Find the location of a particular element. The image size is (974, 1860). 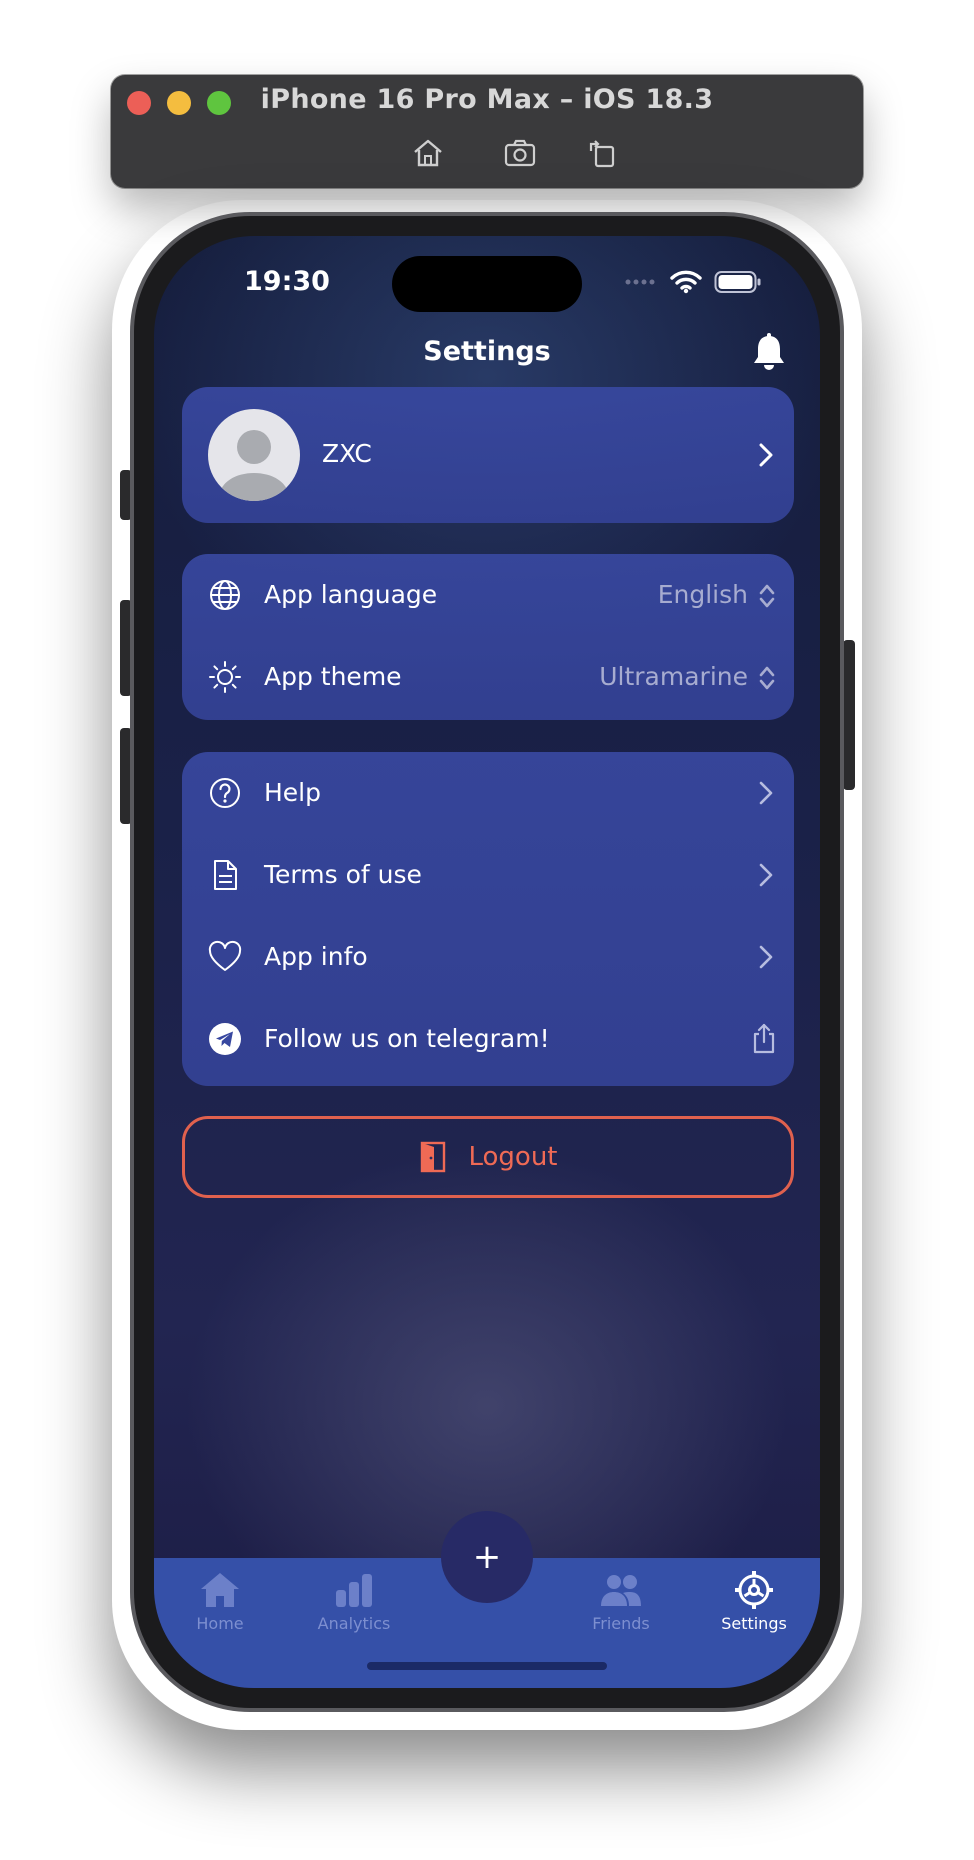

power-button is located at coordinates (849, 715).